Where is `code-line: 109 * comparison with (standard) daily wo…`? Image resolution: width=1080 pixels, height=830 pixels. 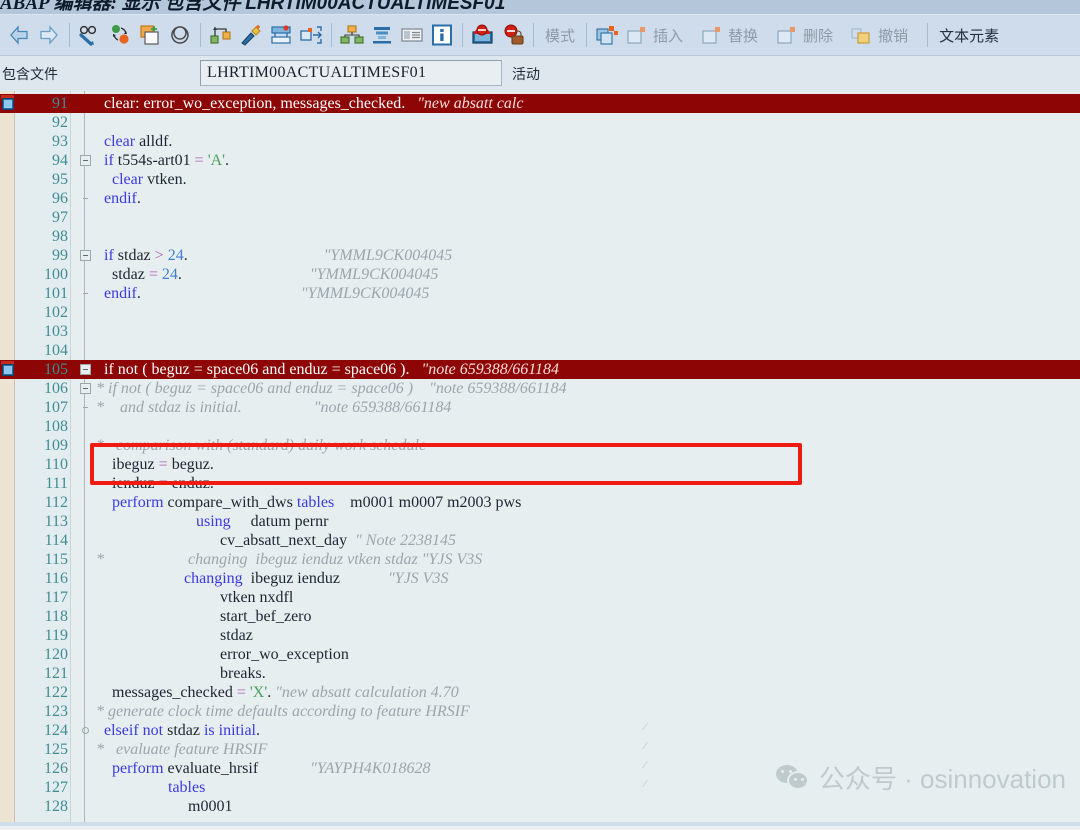
code-line: 109 * comparison with (standard) daily wo… is located at coordinates (540, 445).